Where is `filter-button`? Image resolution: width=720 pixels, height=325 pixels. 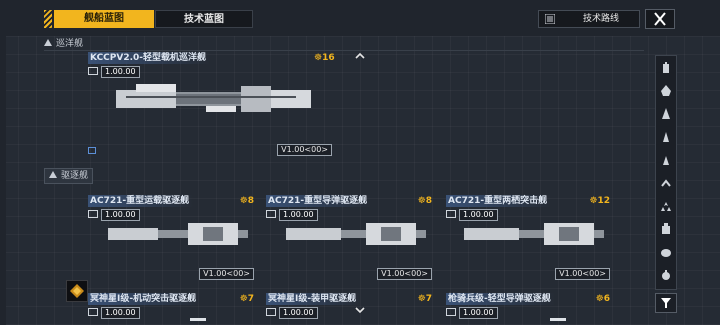
filter-button is located at coordinates (666, 303).